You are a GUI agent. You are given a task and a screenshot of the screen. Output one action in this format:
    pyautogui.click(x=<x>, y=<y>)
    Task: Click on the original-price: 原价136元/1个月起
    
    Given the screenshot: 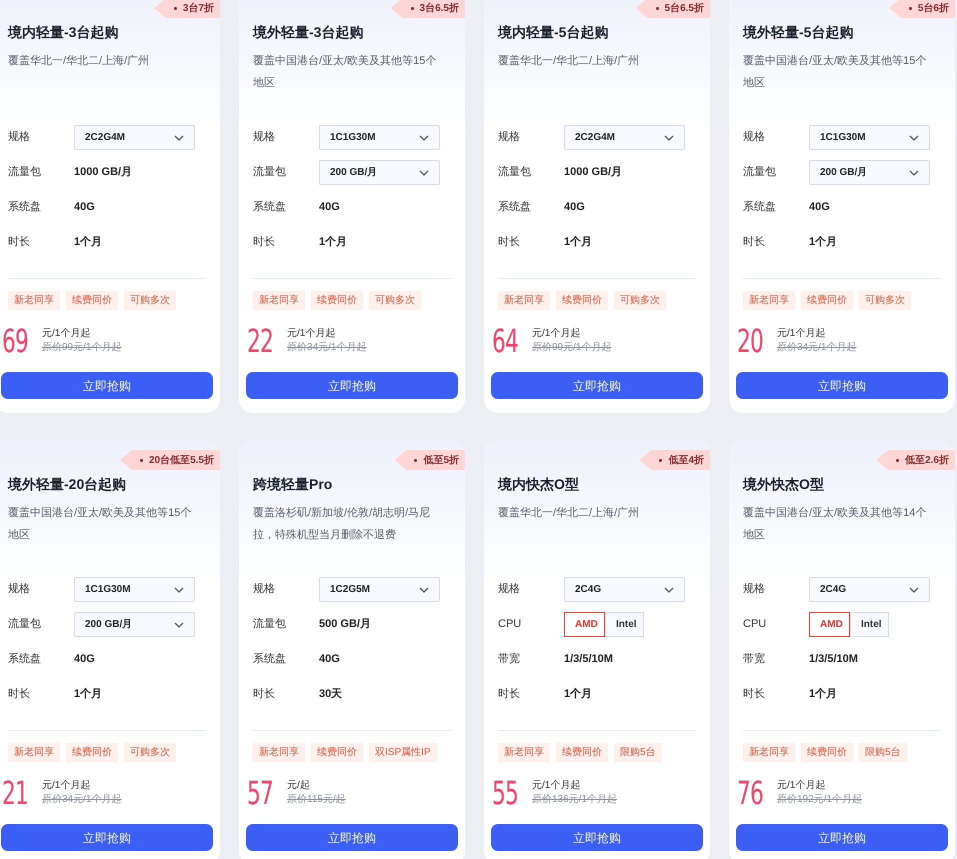 What is the action you would take?
    pyautogui.click(x=575, y=800)
    